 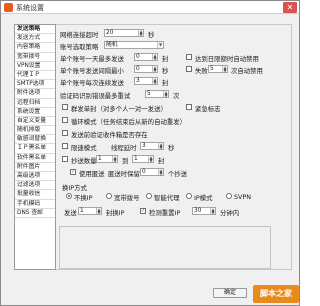 What do you see at coordinates (229, 196) in the screenshot?
I see `radio-svpn` at bounding box center [229, 196].